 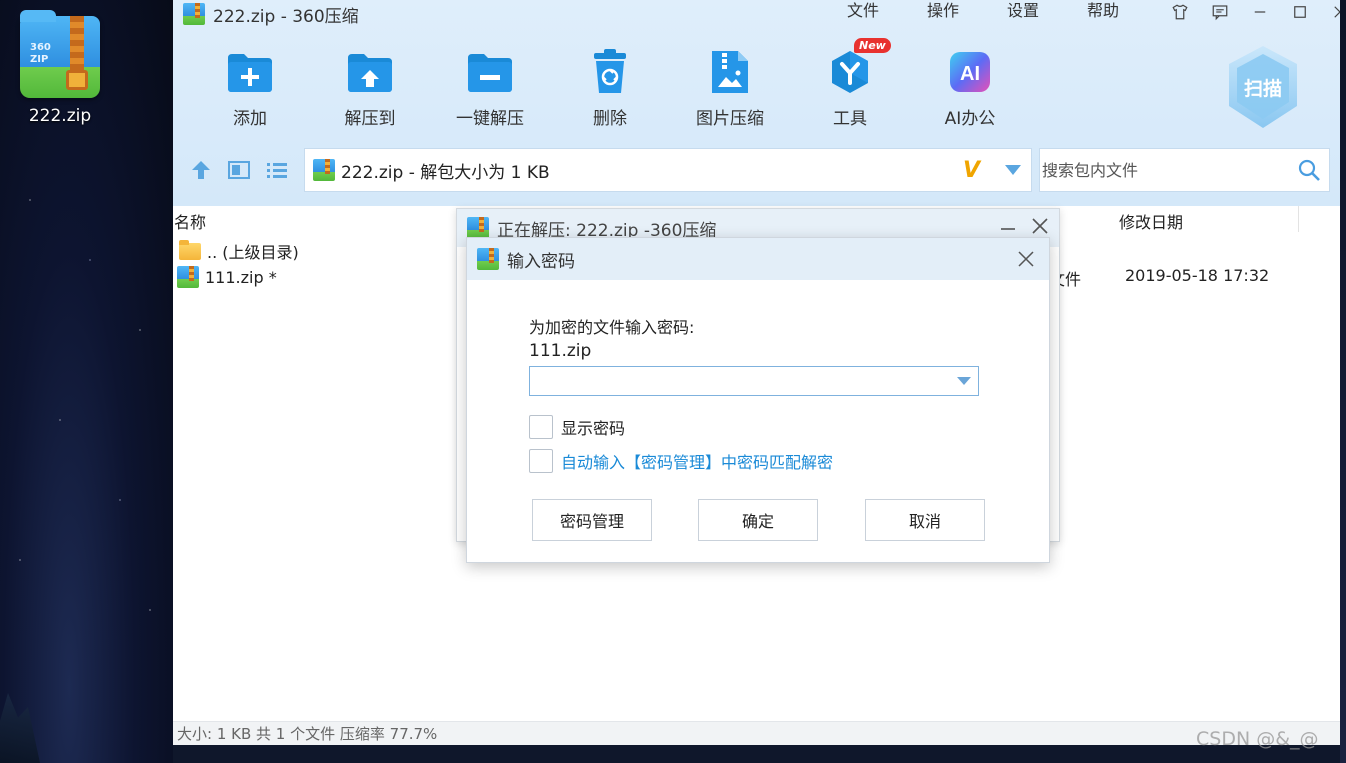 I want to click on desktop-edge-bottom, so click(x=756, y=754).